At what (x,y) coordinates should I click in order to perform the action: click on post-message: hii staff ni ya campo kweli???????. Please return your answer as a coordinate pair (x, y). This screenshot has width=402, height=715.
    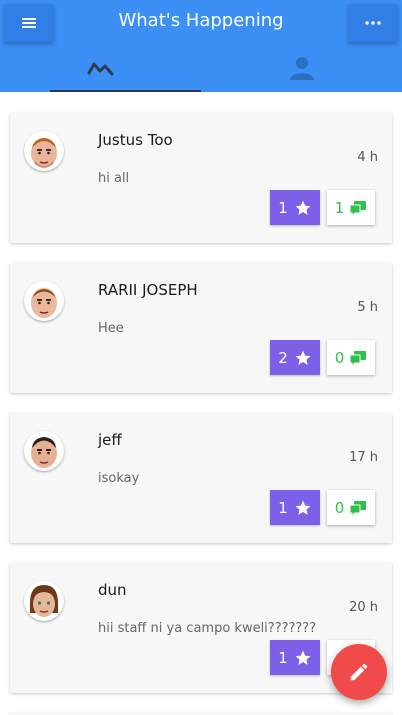
    Looking at the image, I should click on (207, 628).